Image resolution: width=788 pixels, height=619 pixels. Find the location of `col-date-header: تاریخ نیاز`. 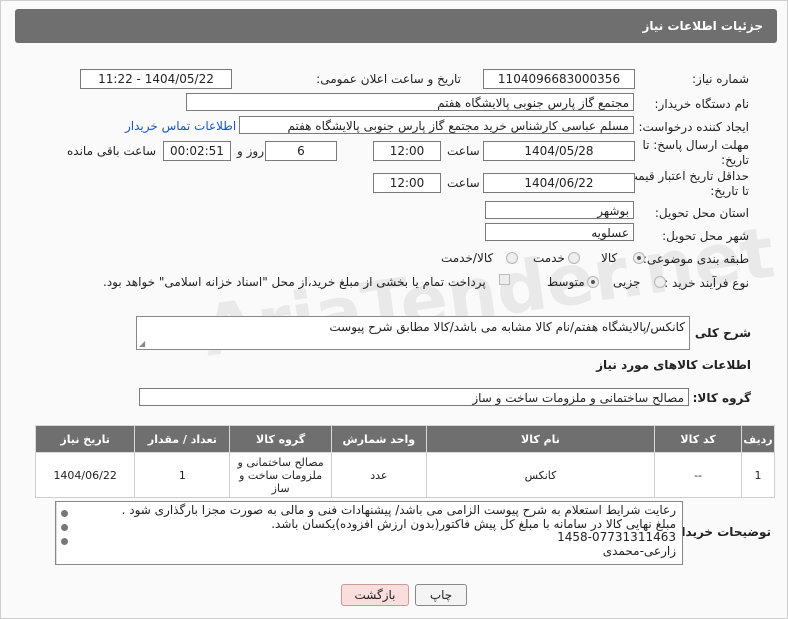

col-date-header: تاریخ نیاز is located at coordinates (85, 439).